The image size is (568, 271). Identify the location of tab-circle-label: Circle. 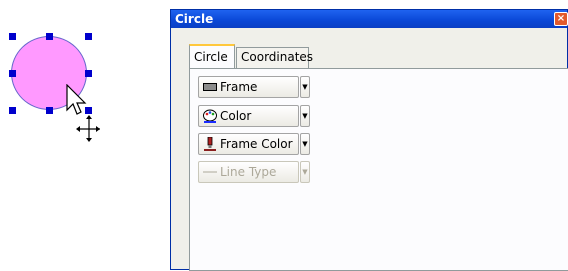
(211, 57).